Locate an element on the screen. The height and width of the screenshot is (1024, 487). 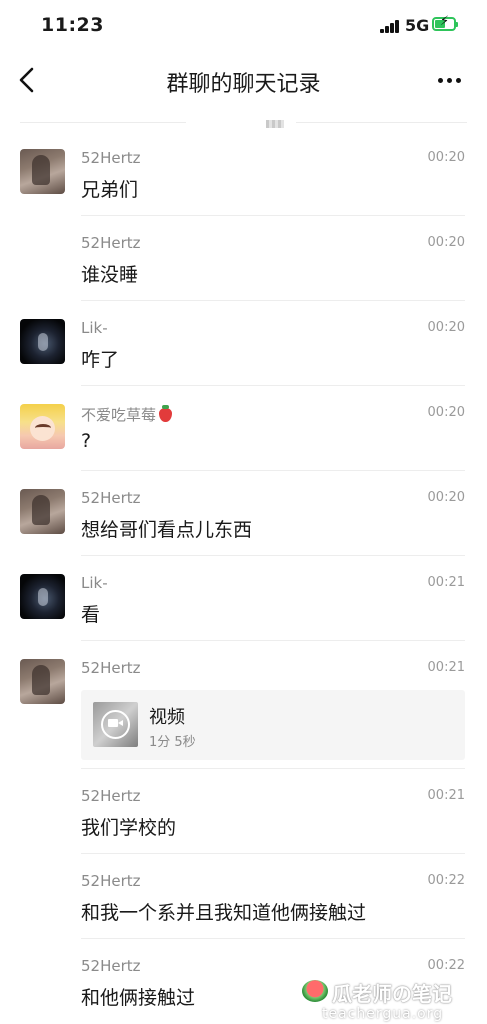
page-title: 群聊的聊天记录 is located at coordinates (243, 84).